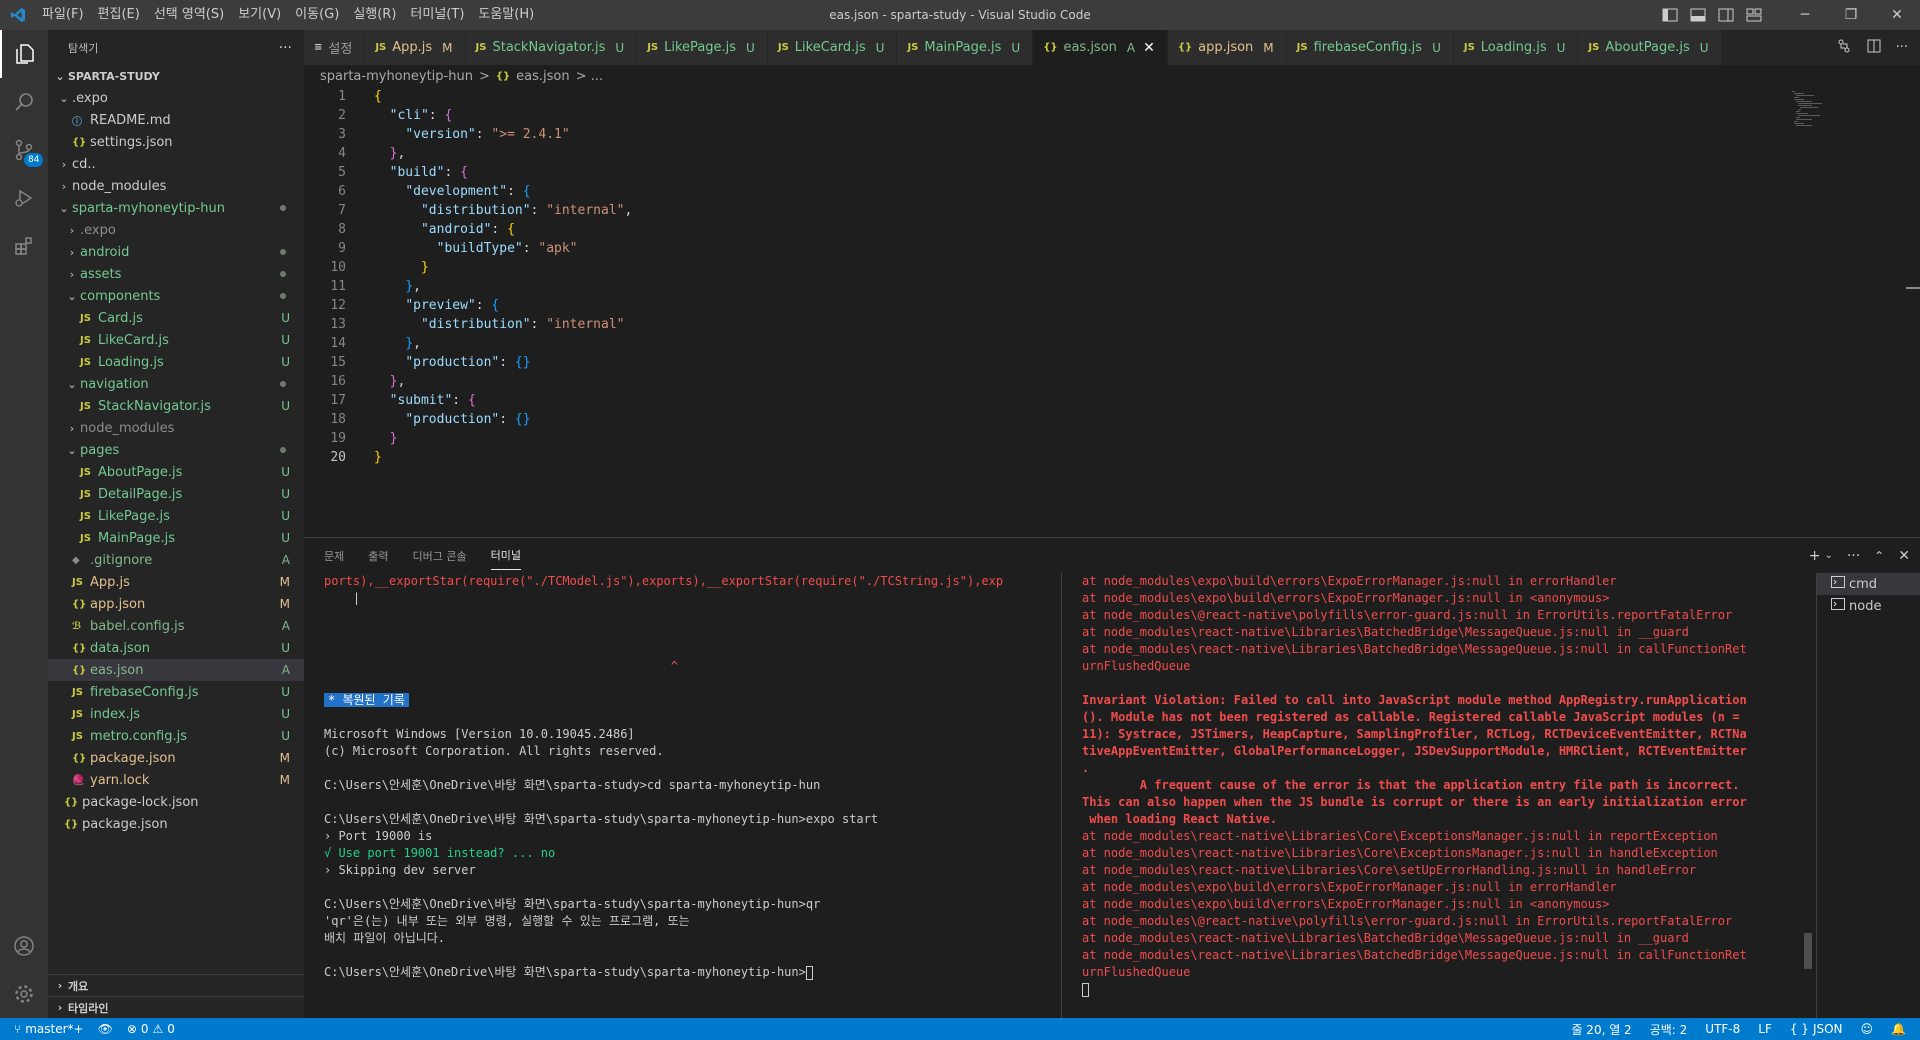  Describe the element at coordinates (1754, 15) in the screenshot. I see `customize-layout-icon` at that location.